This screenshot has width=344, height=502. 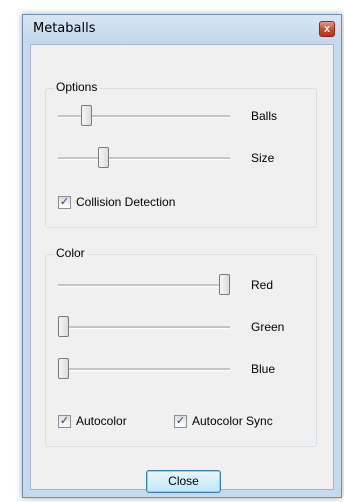 I want to click on red-slider-row: Red, so click(x=185, y=285).